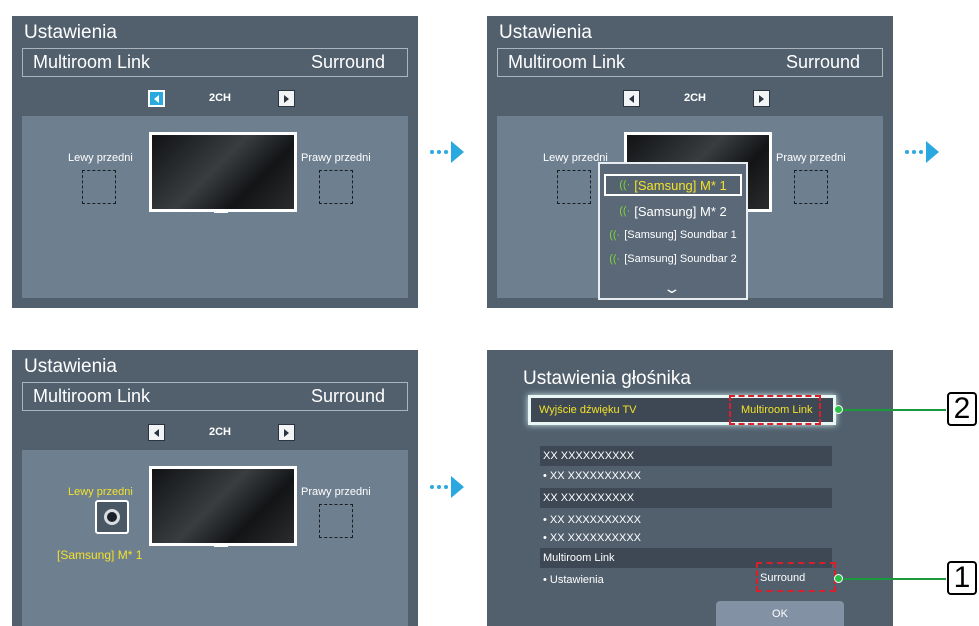  I want to click on dropdown-item-label: [Samsung] M* 2, so click(680, 211).